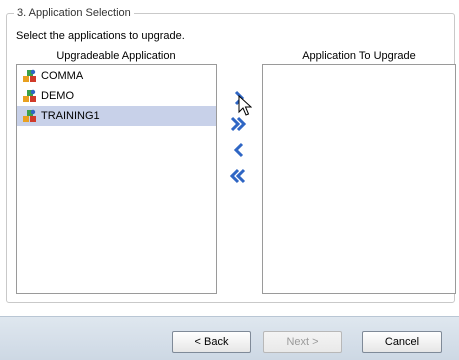 The height and width of the screenshot is (360, 459). What do you see at coordinates (100, 36) in the screenshot?
I see `instructions-text: Select the applications to upgrade.` at bounding box center [100, 36].